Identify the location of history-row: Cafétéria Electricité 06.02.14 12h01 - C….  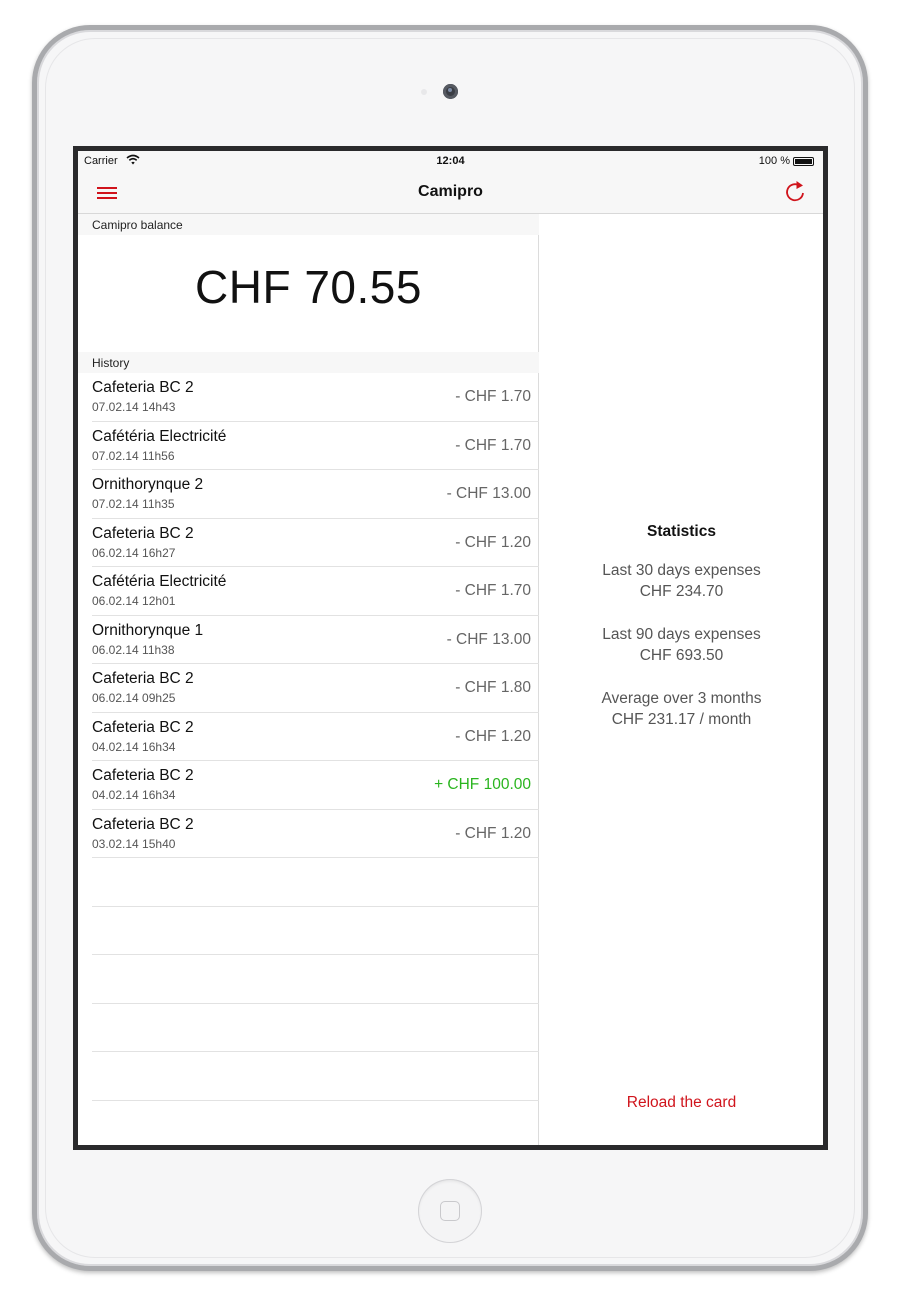
(315, 591).